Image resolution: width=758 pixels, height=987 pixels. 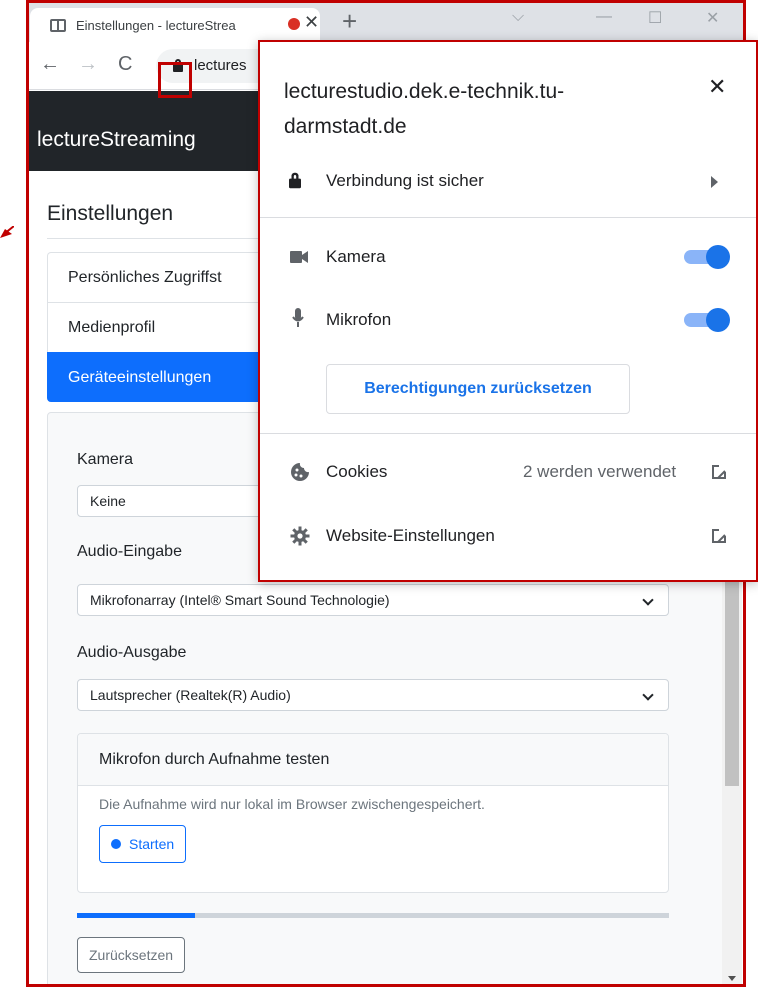 I want to click on window-close-button: ✕, so click(x=712, y=18).